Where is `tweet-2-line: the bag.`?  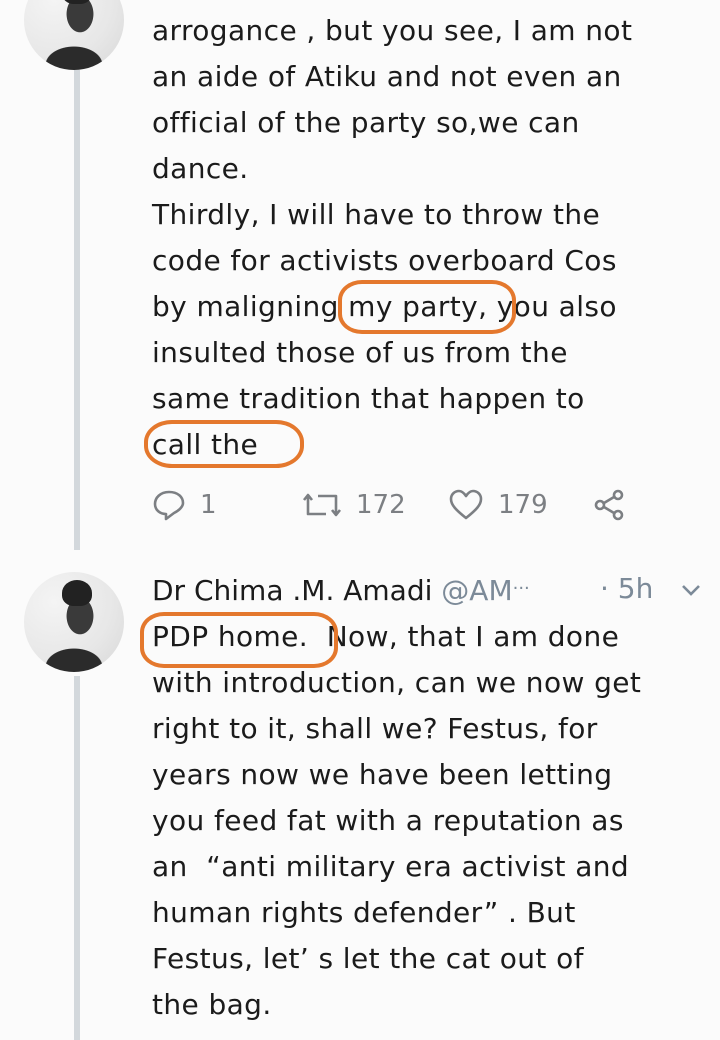 tweet-2-line: the bag. is located at coordinates (212, 1004).